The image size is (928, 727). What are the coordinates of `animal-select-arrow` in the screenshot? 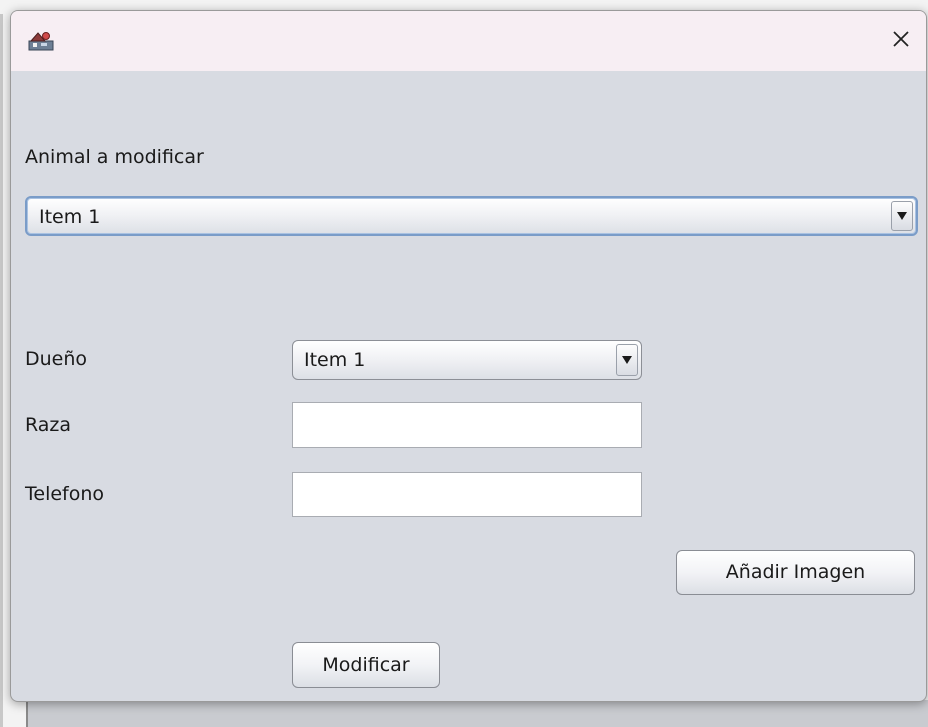 It's located at (902, 216).